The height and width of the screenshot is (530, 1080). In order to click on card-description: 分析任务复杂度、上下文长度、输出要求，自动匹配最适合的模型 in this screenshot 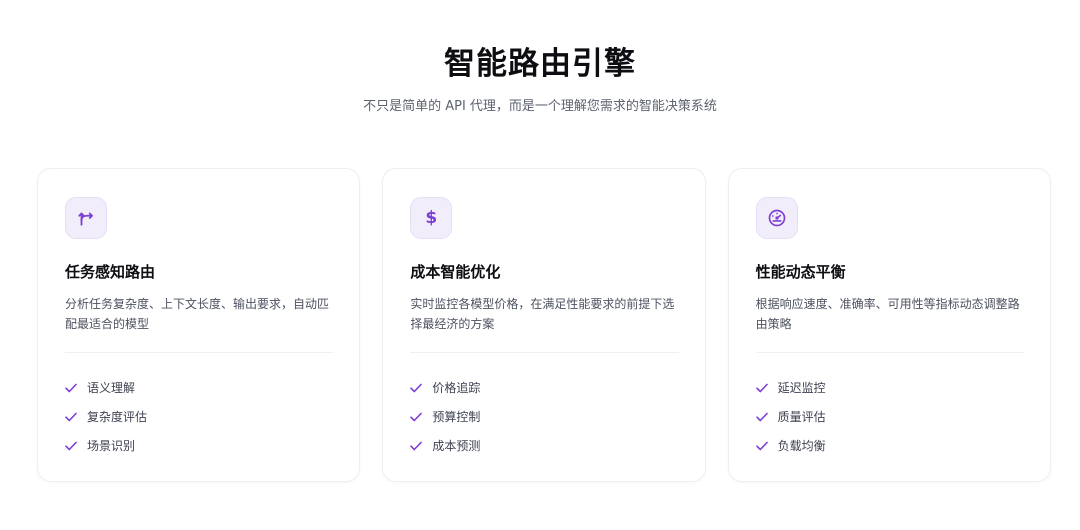, I will do `click(197, 314)`.